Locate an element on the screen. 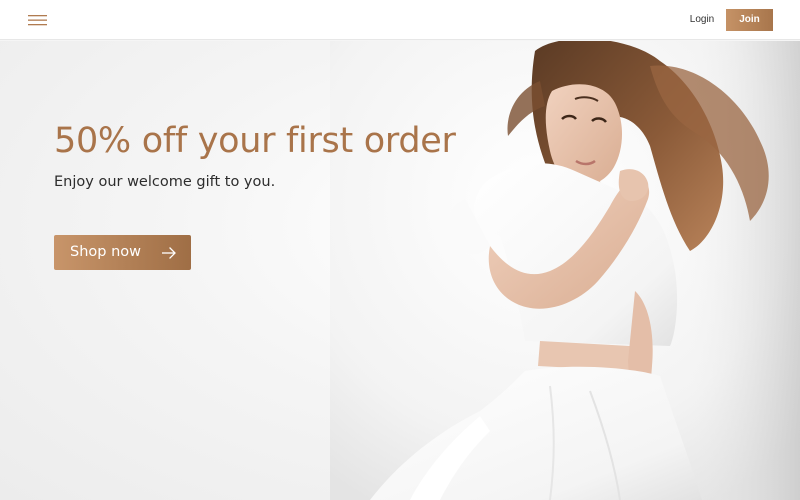 Image resolution: width=800 pixels, height=500 pixels. arrow-right-icon is located at coordinates (169, 253).